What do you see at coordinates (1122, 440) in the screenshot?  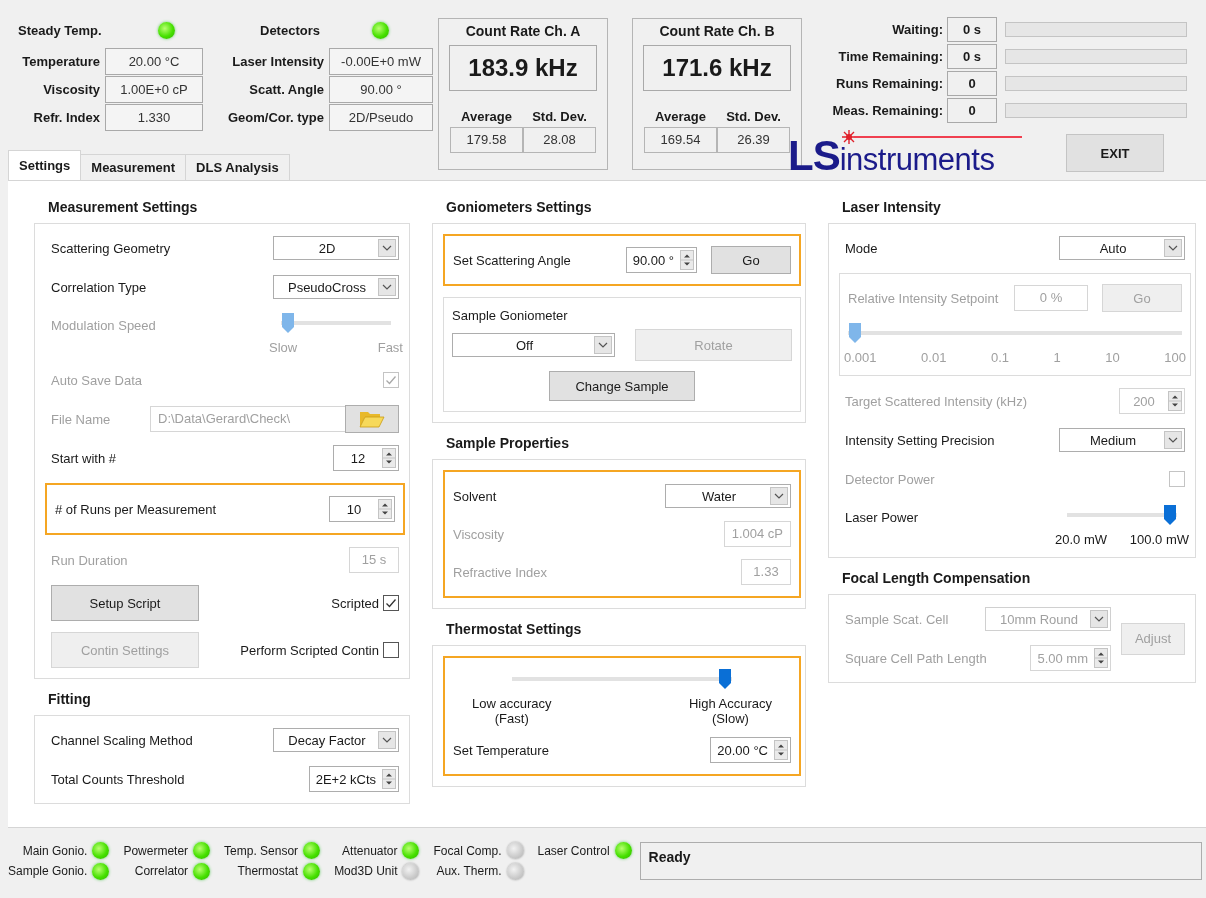 I see `dropdown: Medium` at bounding box center [1122, 440].